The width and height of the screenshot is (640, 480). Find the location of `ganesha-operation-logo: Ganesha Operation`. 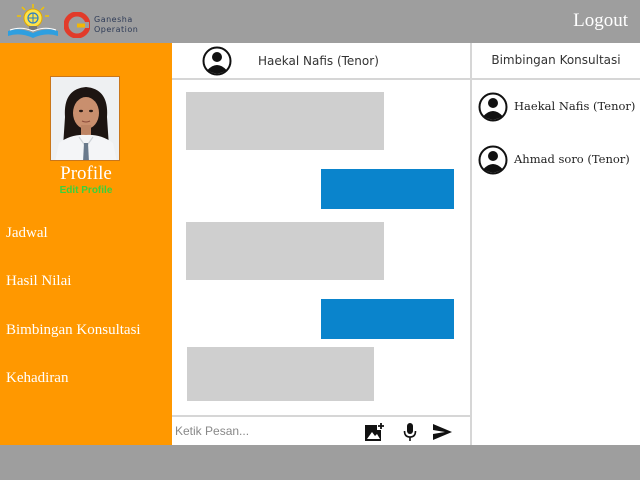

ganesha-operation-logo: Ganesha Operation is located at coordinates (104, 25).